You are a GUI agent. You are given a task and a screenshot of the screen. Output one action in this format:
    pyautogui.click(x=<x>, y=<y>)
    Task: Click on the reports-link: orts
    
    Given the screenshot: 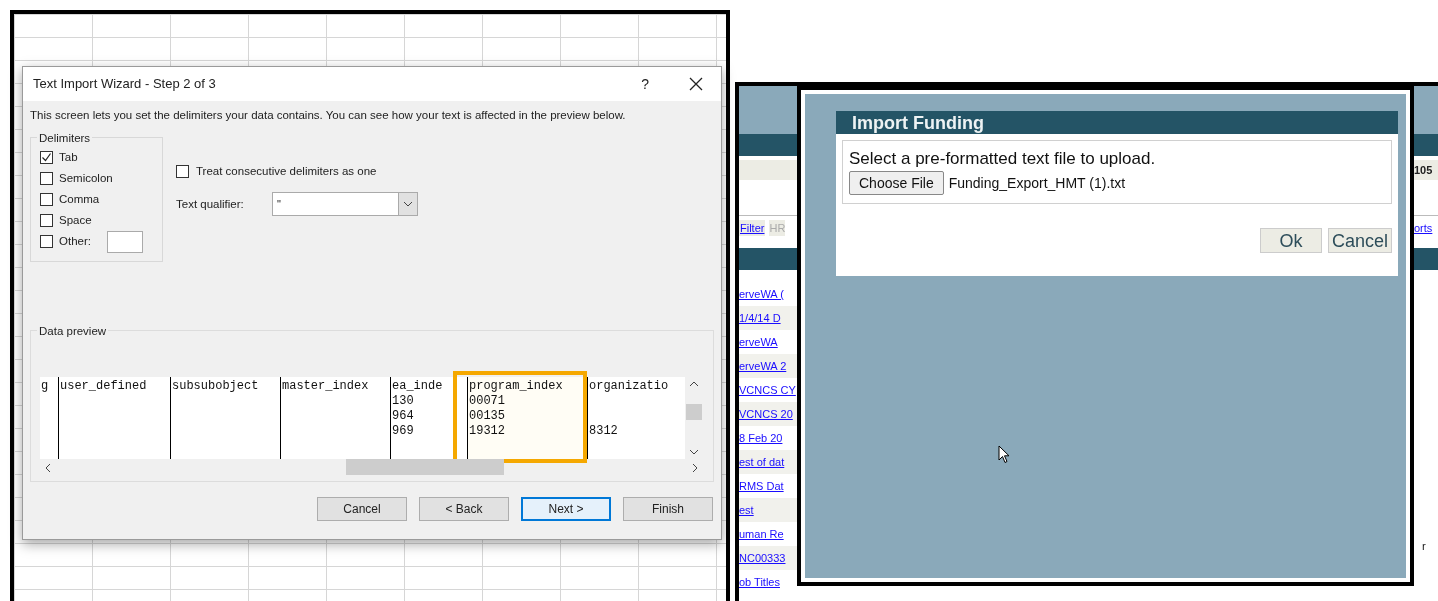 What is the action you would take?
    pyautogui.click(x=1426, y=228)
    